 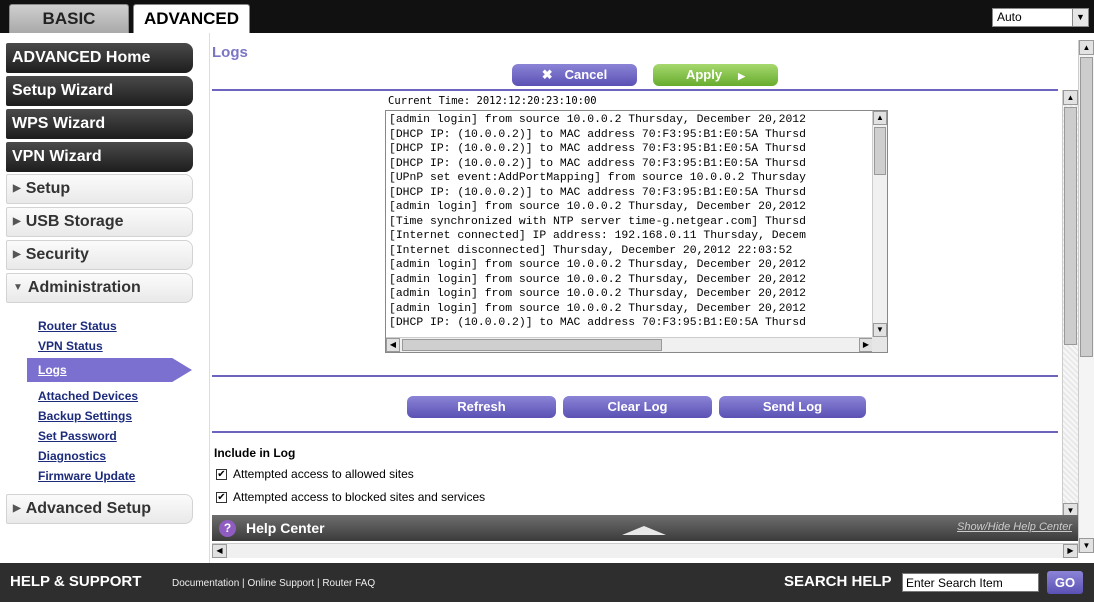 I want to click on sidebar-item-vpn-wizard: VPN Wizard, so click(x=99, y=157).